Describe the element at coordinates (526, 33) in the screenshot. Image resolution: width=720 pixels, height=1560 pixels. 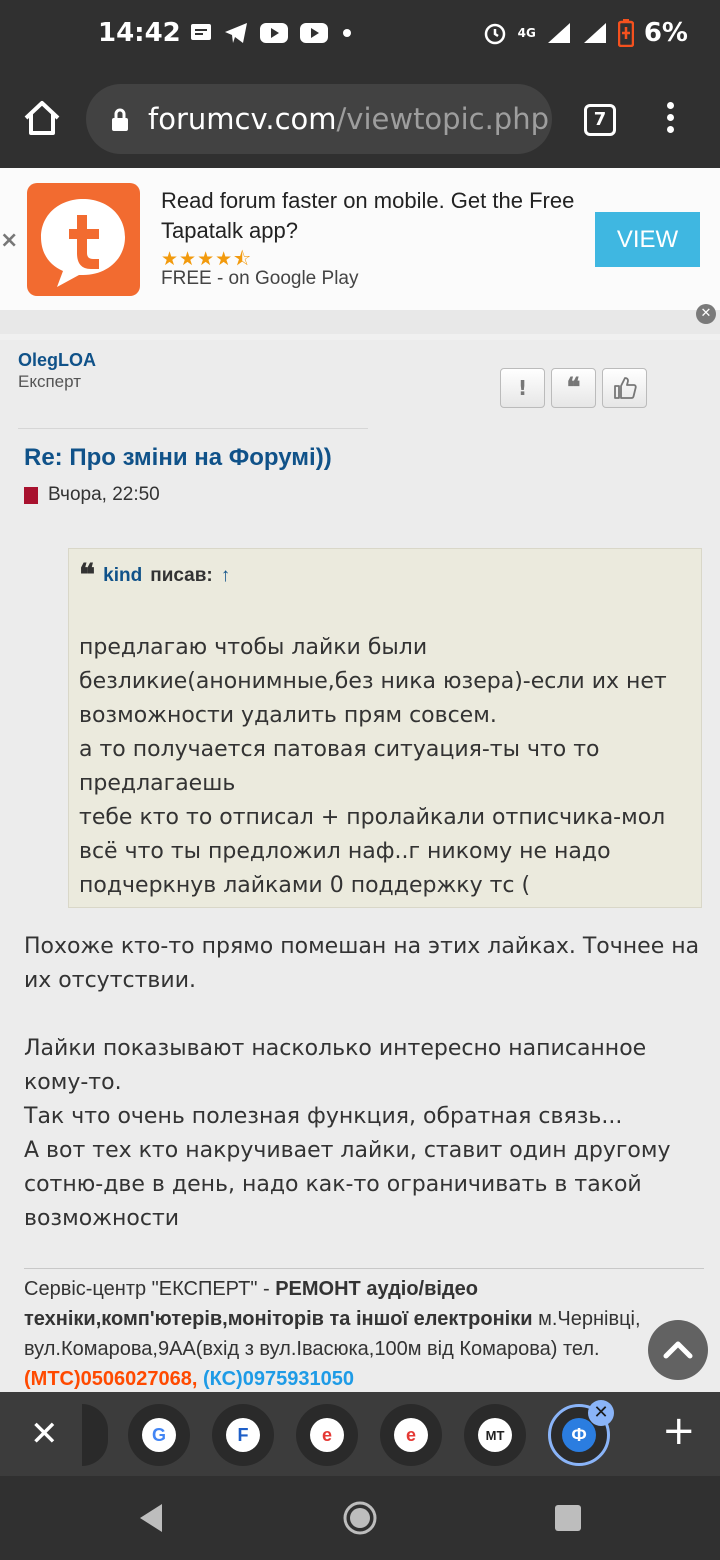
I see `network-type: 4G` at that location.